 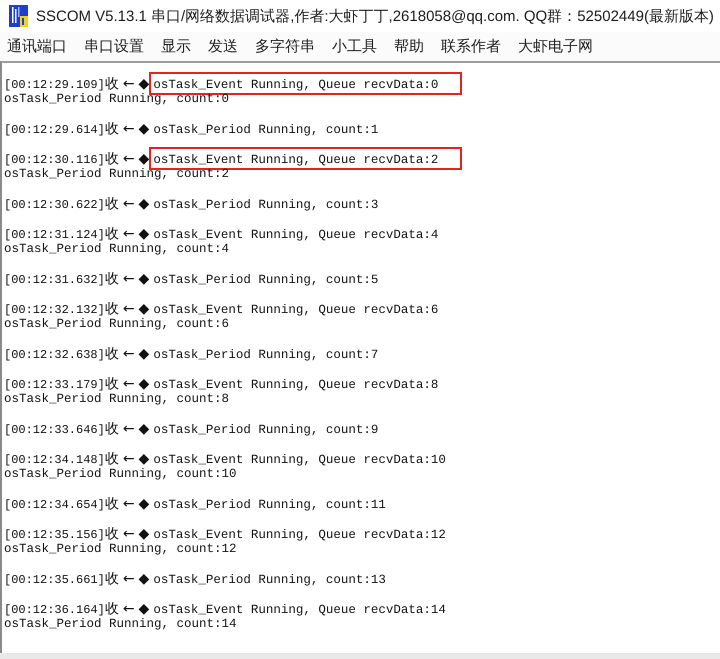 I want to click on log-message: osTask_Period Running, count:3, so click(x=265, y=205).